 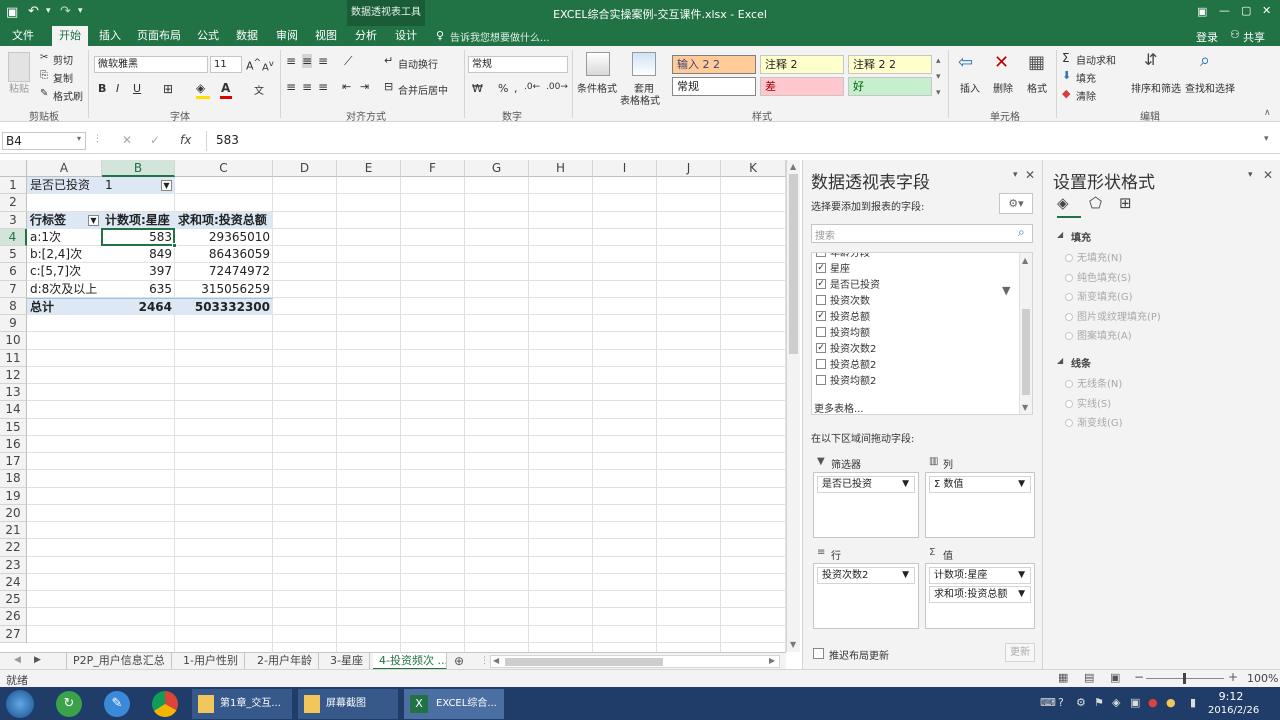 What do you see at coordinates (13, 324) in the screenshot?
I see `row-header-9: 9` at bounding box center [13, 324].